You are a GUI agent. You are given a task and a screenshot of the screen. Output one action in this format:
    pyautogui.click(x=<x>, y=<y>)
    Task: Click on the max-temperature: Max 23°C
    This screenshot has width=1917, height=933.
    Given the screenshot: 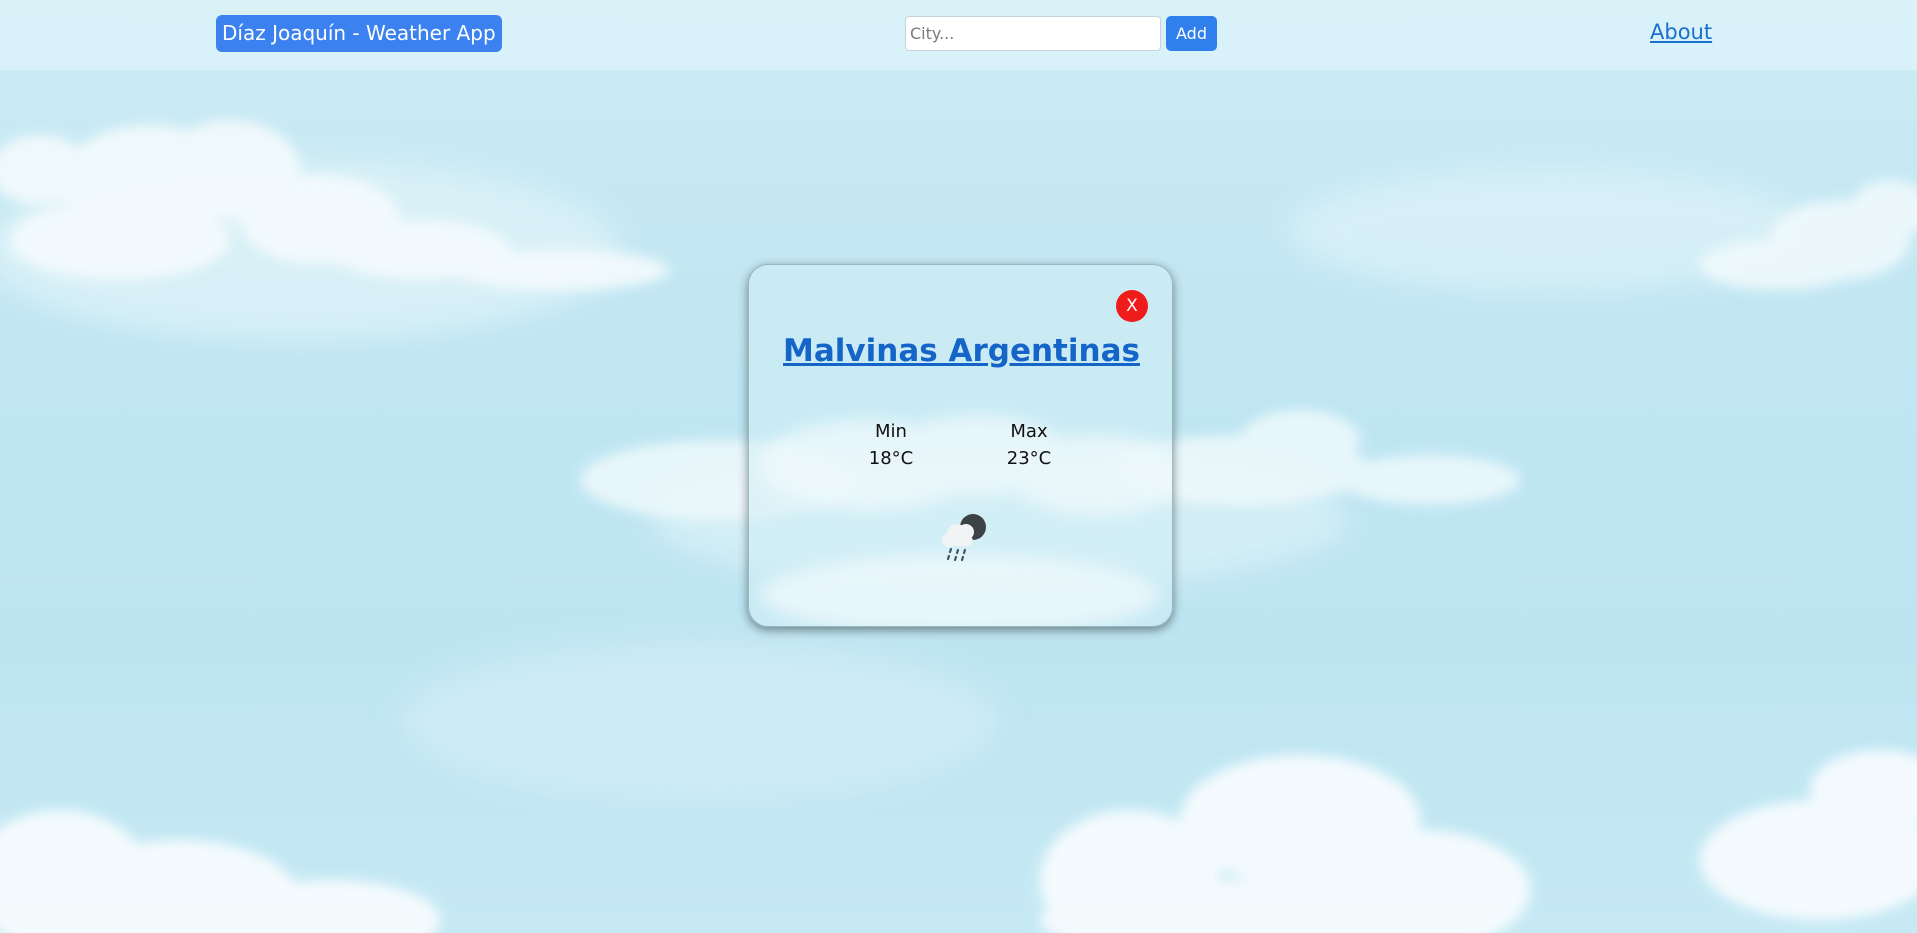 What is the action you would take?
    pyautogui.click(x=1029, y=445)
    